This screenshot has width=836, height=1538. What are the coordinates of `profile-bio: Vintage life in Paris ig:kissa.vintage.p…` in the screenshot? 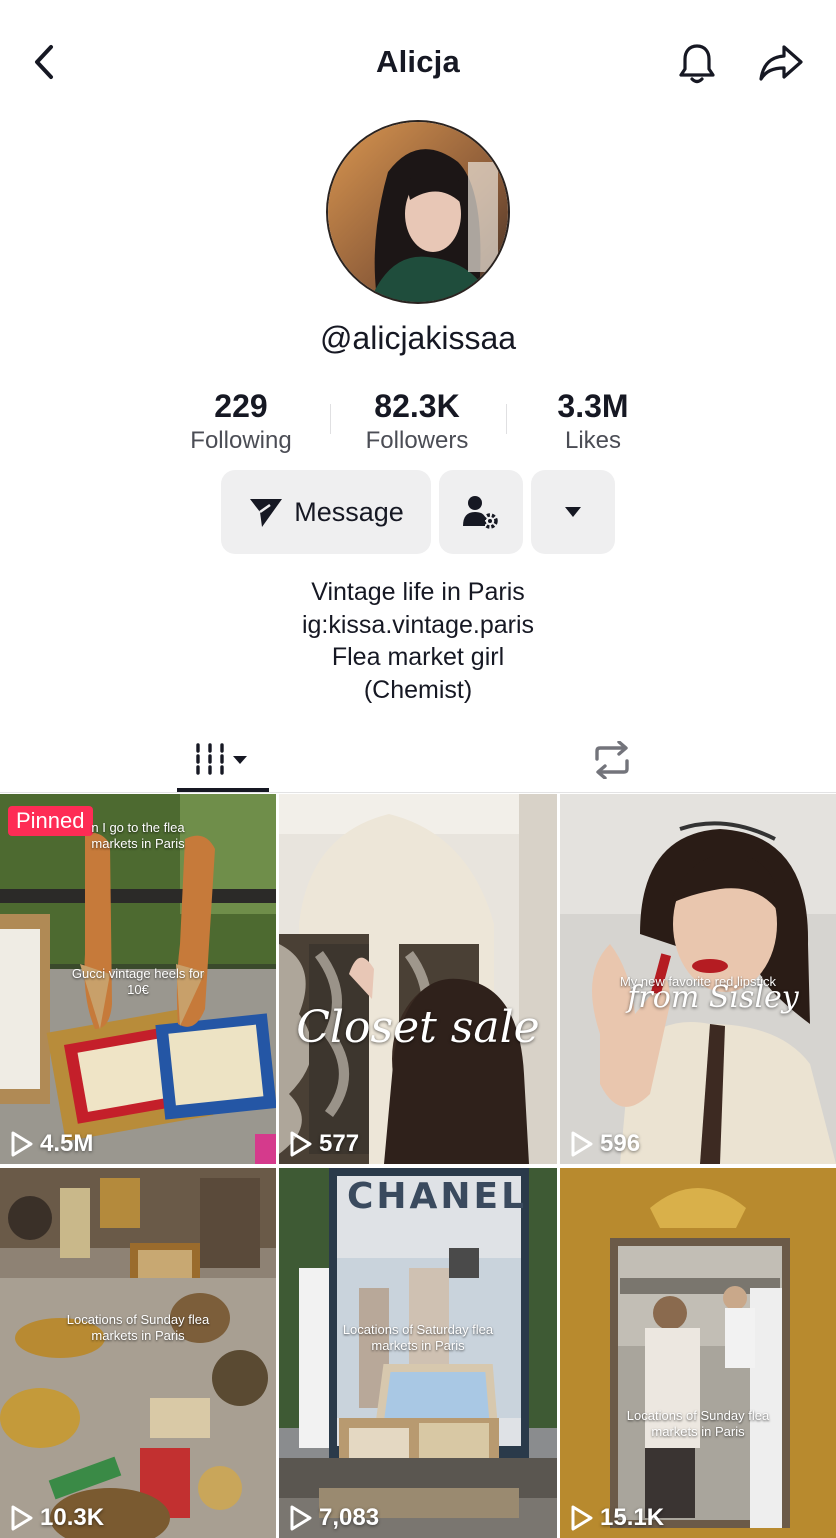 It's located at (418, 641).